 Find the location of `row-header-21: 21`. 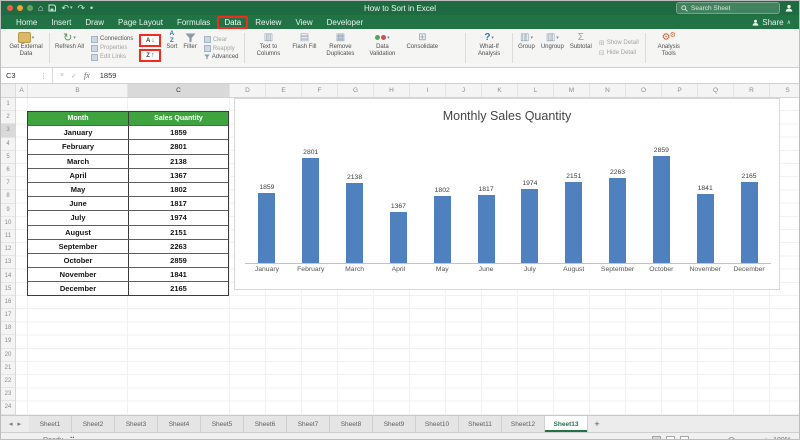

row-header-21: 21 is located at coordinates (8, 368).